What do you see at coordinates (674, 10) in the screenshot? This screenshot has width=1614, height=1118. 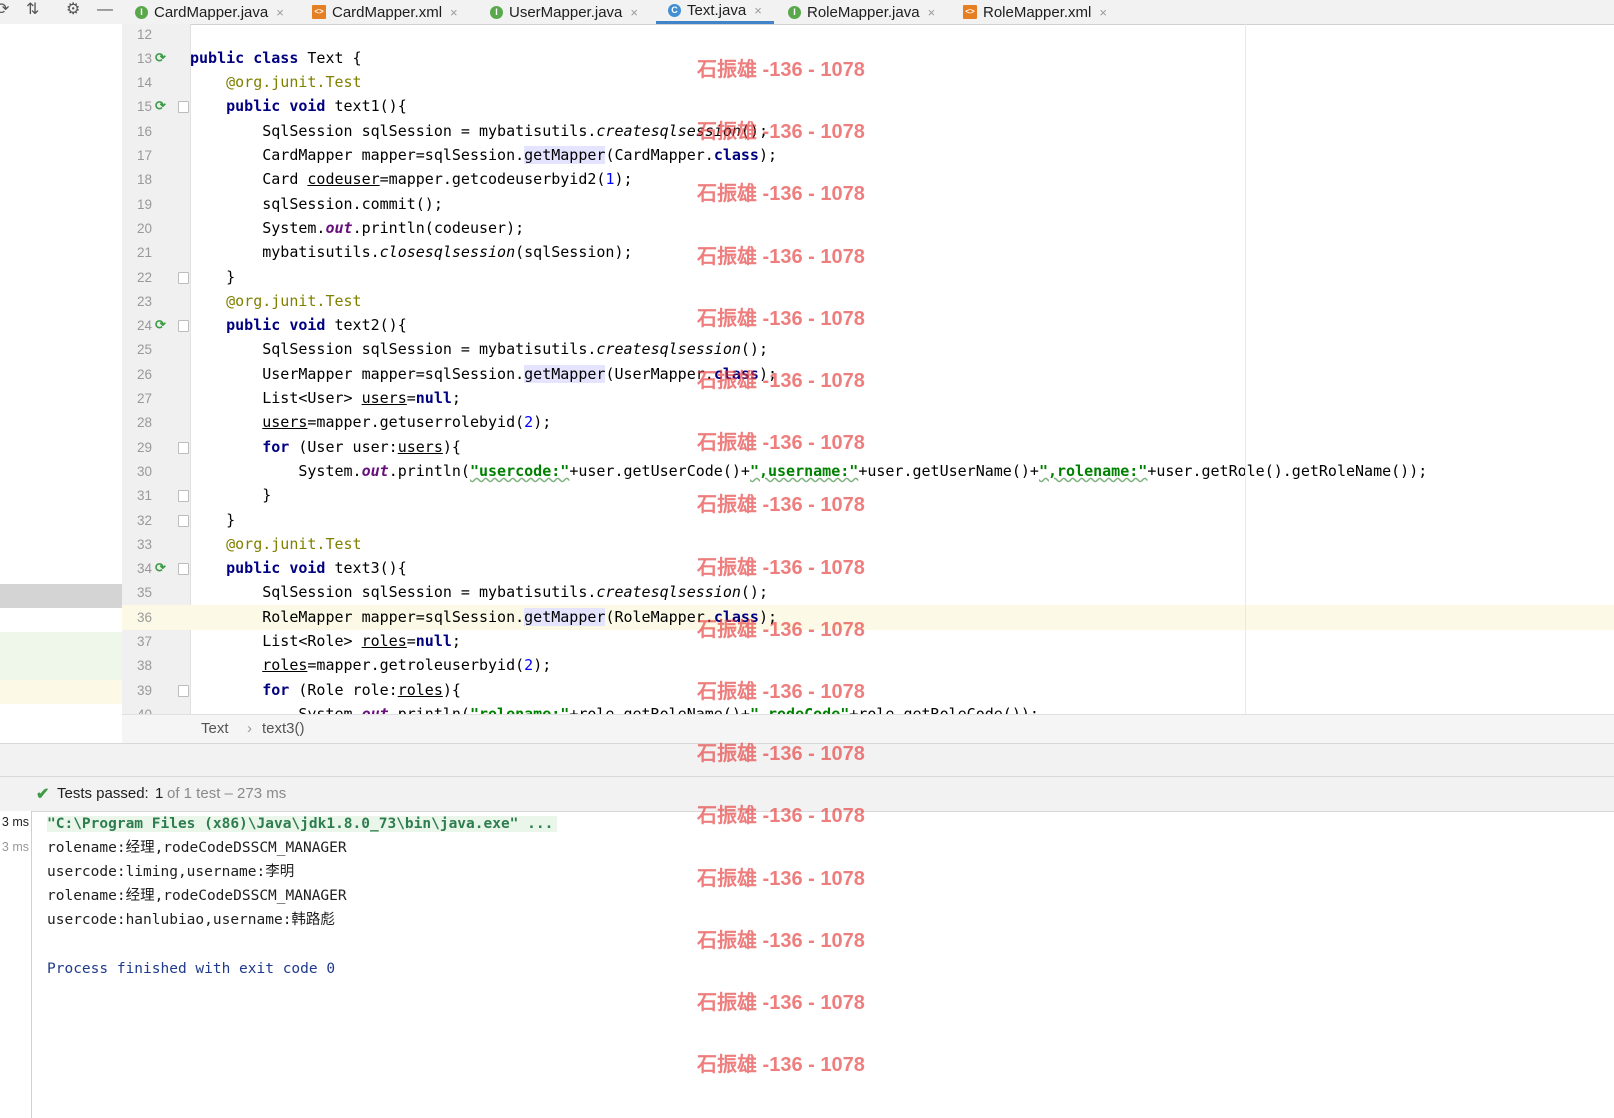 I see `java-class-icon: C` at bounding box center [674, 10].